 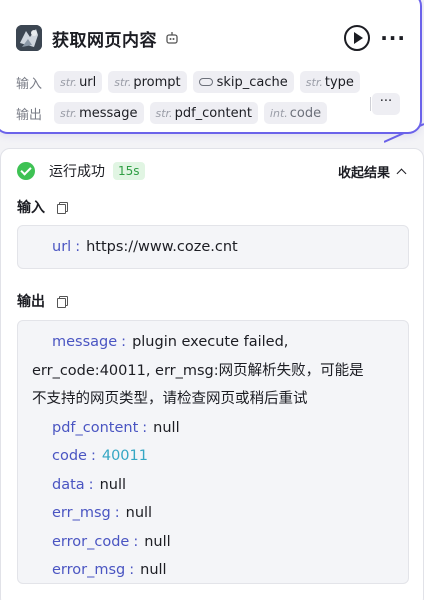 I want to click on duration-badge: 15s, so click(x=129, y=171).